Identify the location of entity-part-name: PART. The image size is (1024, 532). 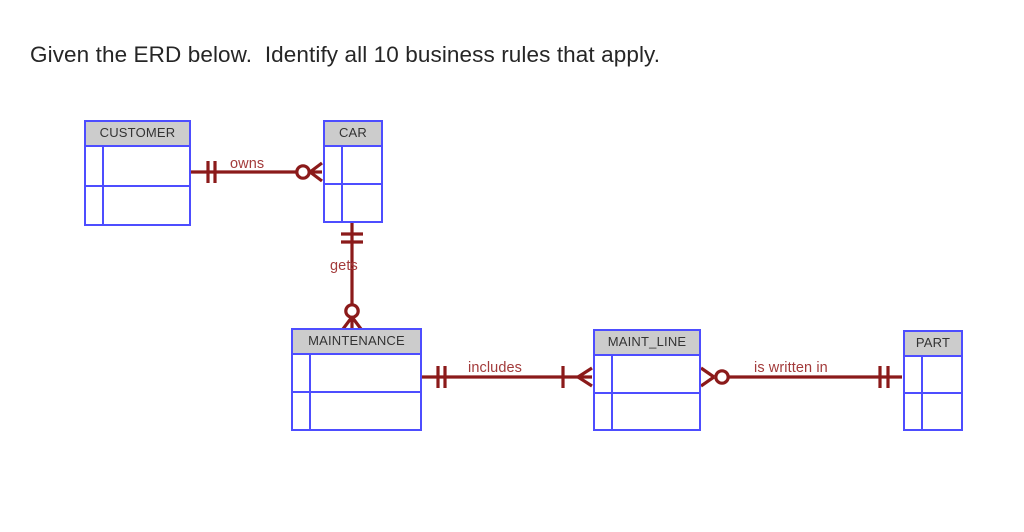
(933, 344).